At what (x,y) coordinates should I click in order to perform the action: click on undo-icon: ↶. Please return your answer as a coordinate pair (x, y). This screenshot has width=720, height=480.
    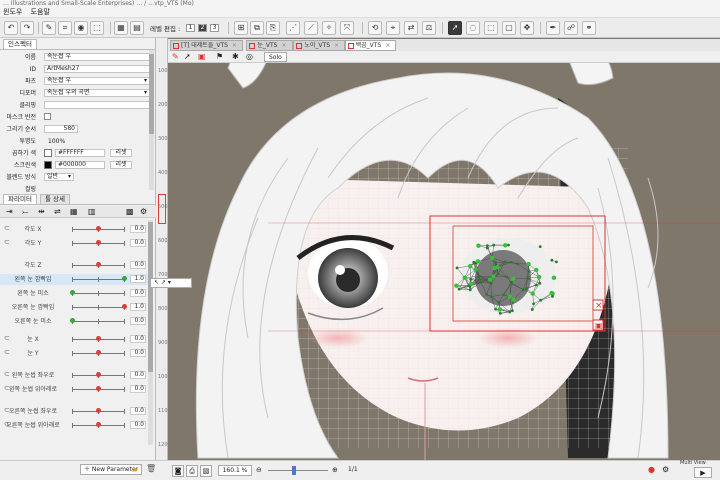
    Looking at the image, I should click on (11, 28).